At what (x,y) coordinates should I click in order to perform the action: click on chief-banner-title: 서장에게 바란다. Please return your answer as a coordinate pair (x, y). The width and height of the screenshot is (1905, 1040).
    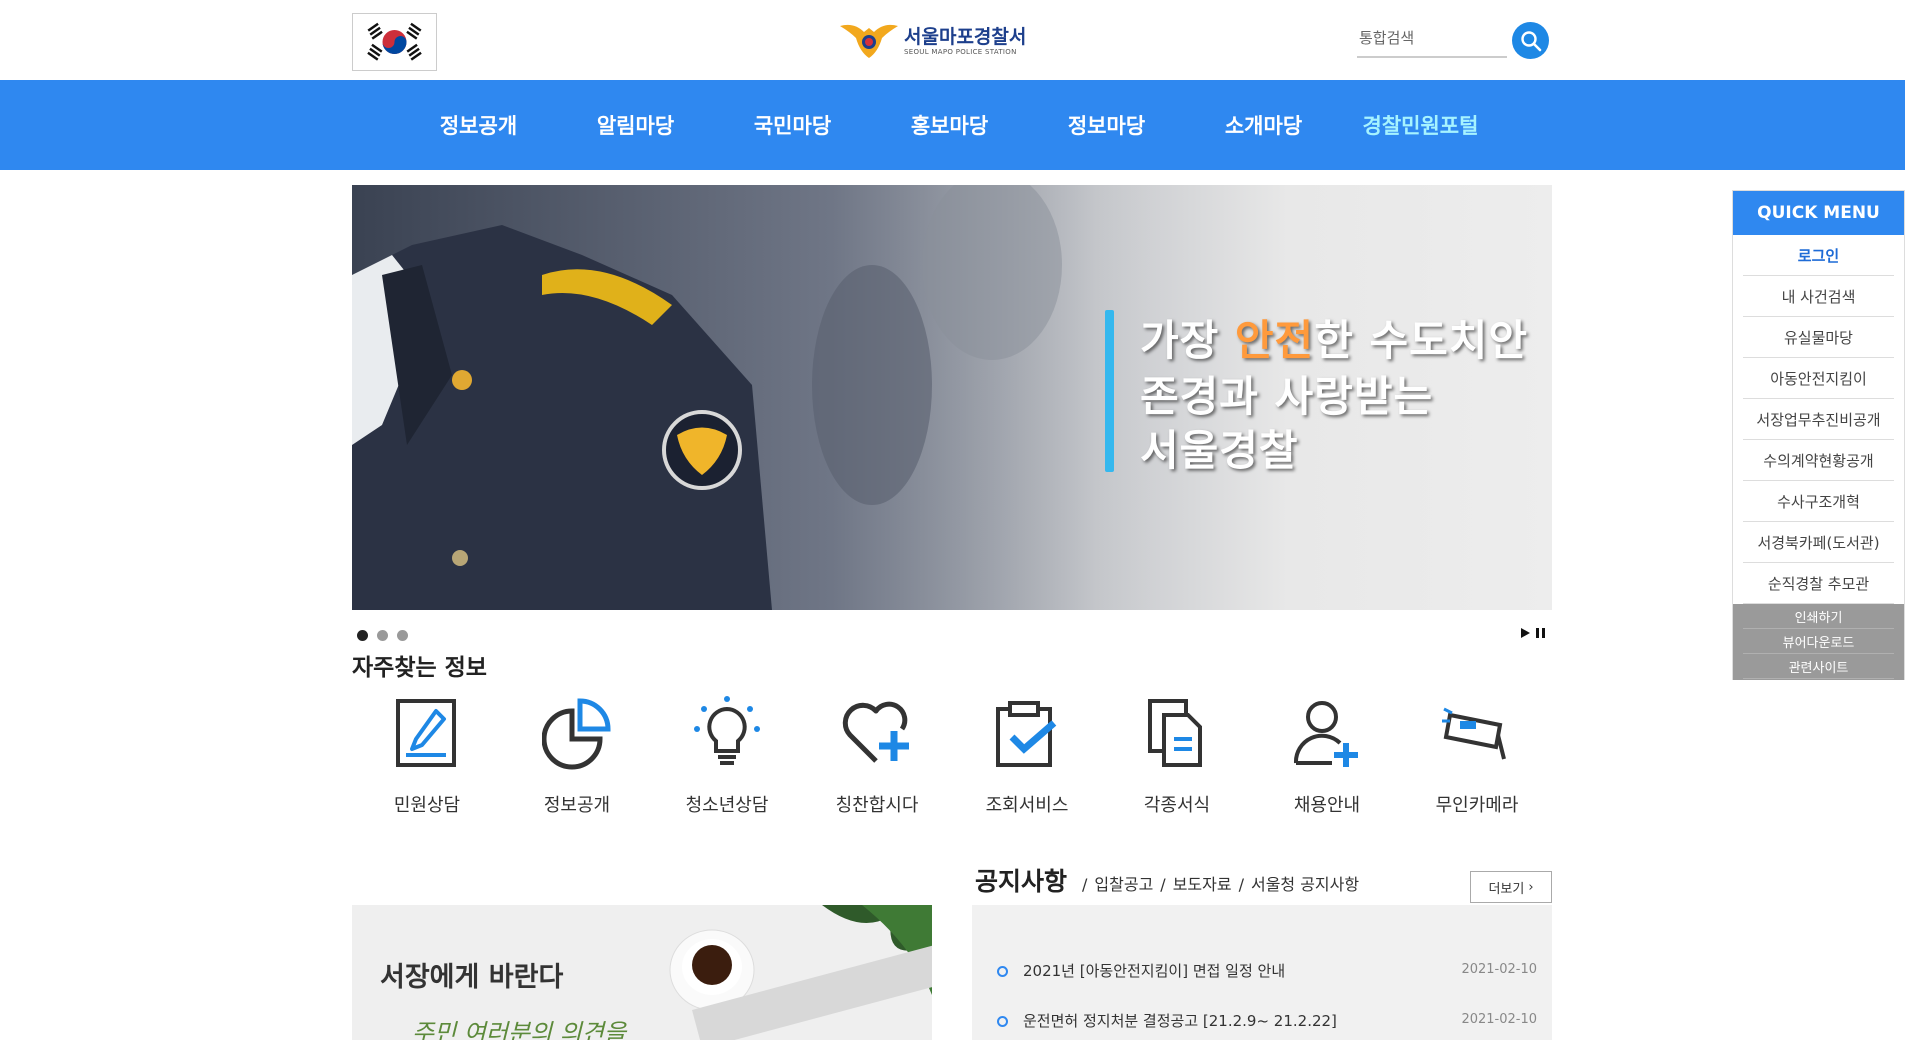
    Looking at the image, I should click on (472, 977).